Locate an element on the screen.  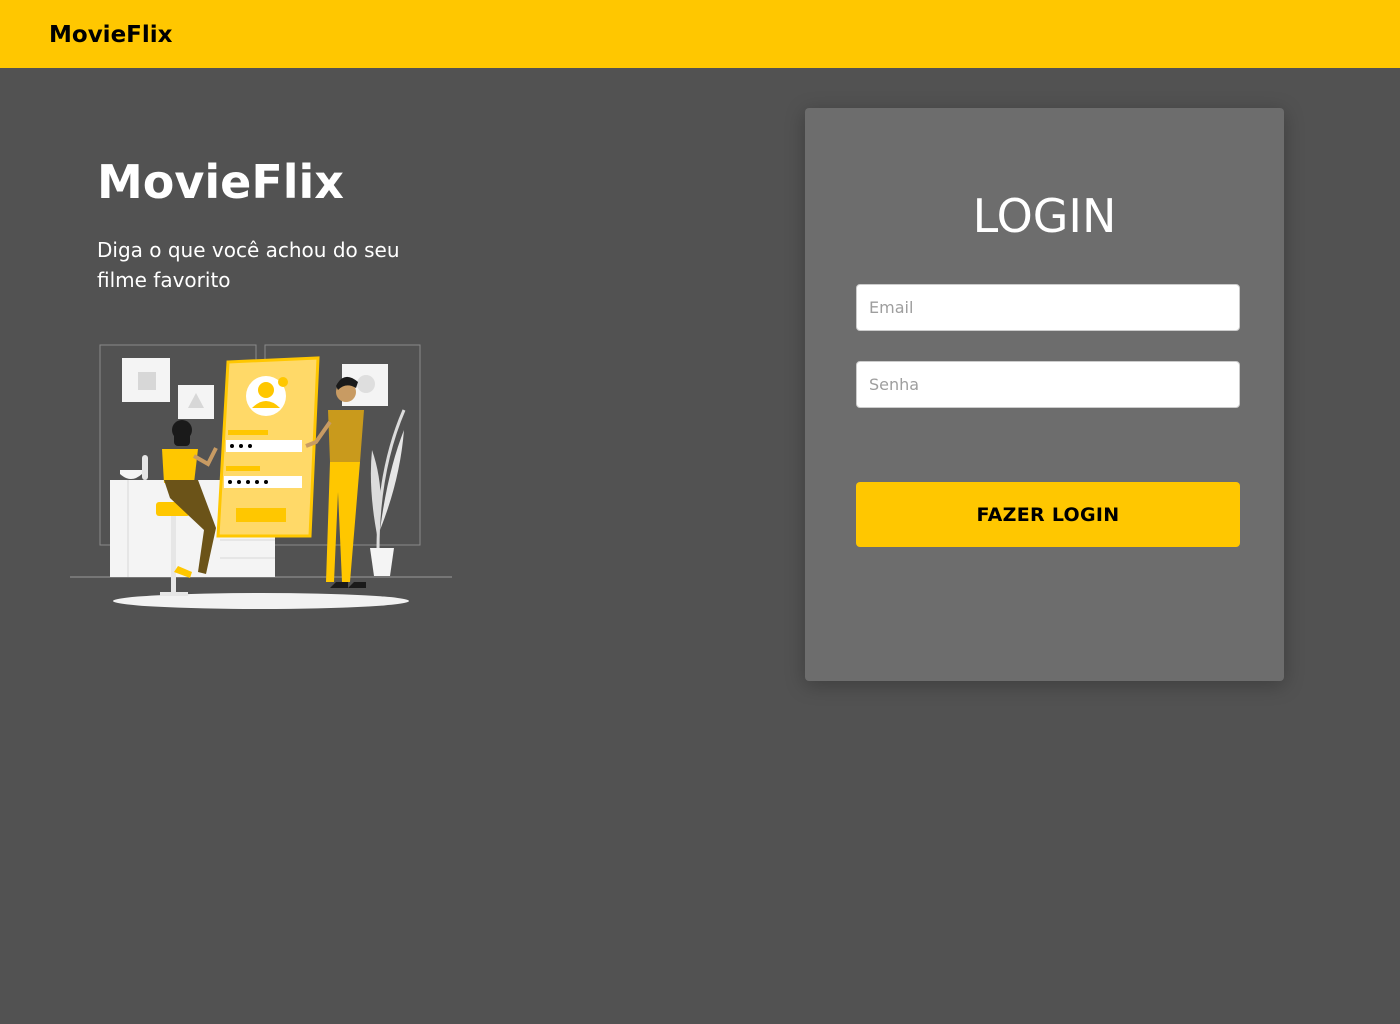
login-button: FAZER LOGIN is located at coordinates (1048, 514).